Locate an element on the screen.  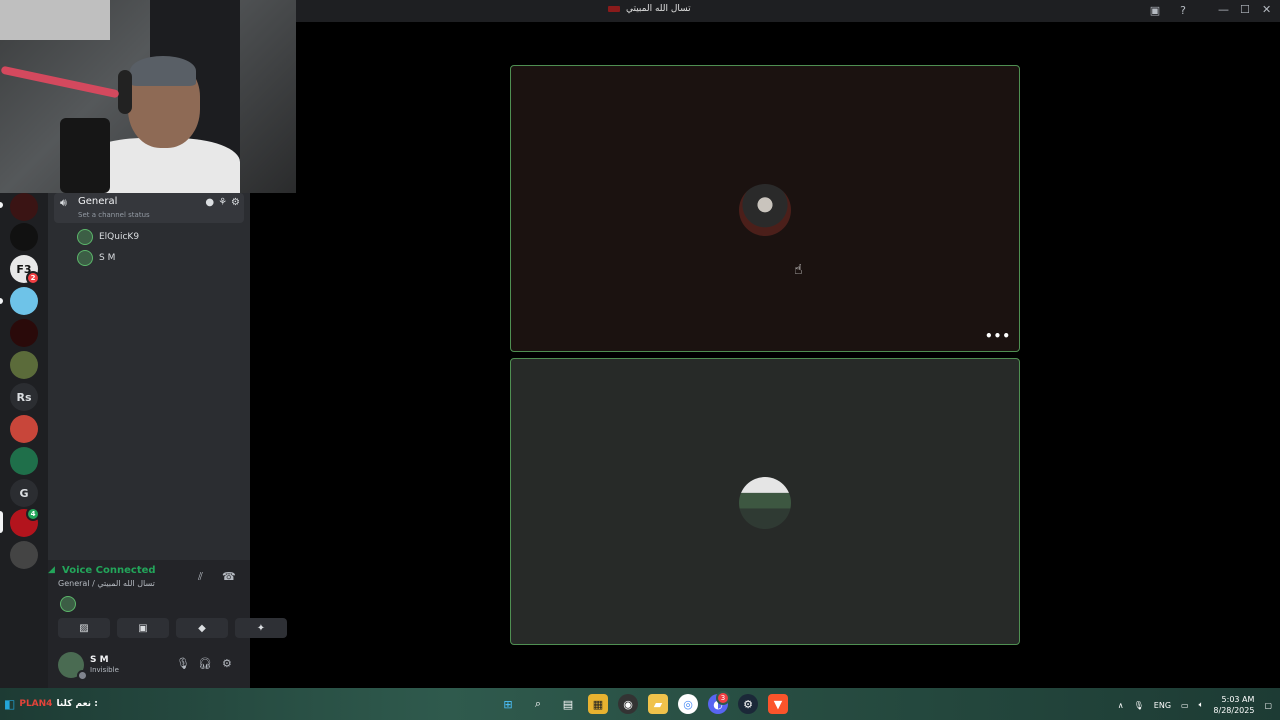
notifications-icon: ▢ is located at coordinates (1268, 705).